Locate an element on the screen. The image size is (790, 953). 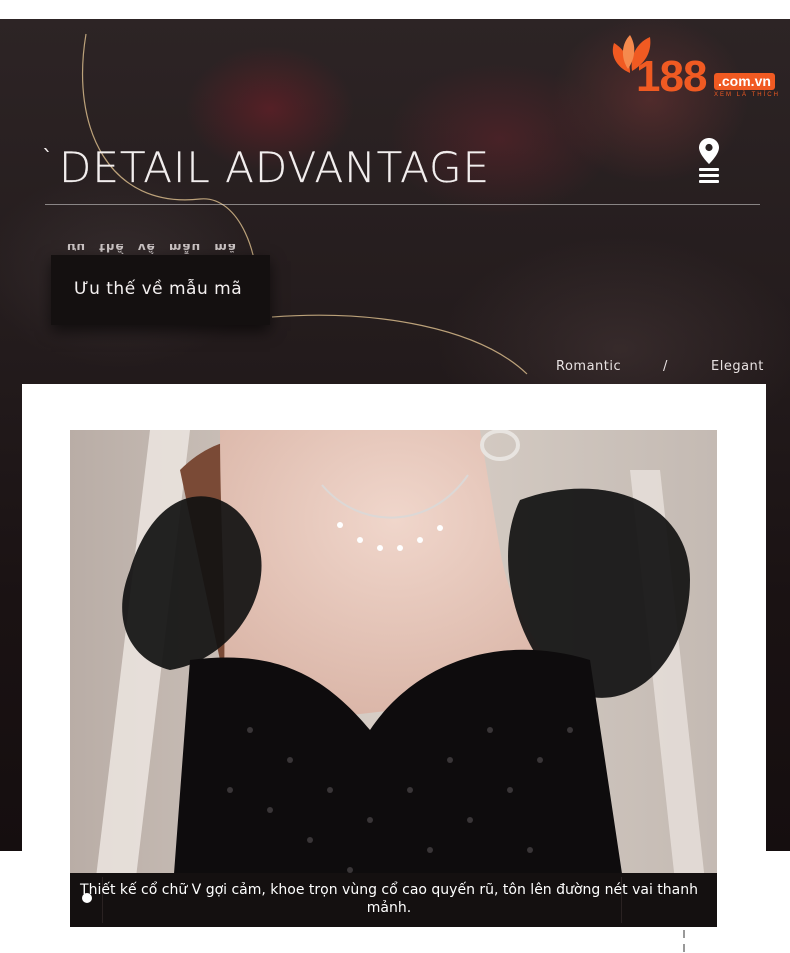
mirrored-subtitle-text: ưu thế về mẫu mã is located at coordinates (152, 249).